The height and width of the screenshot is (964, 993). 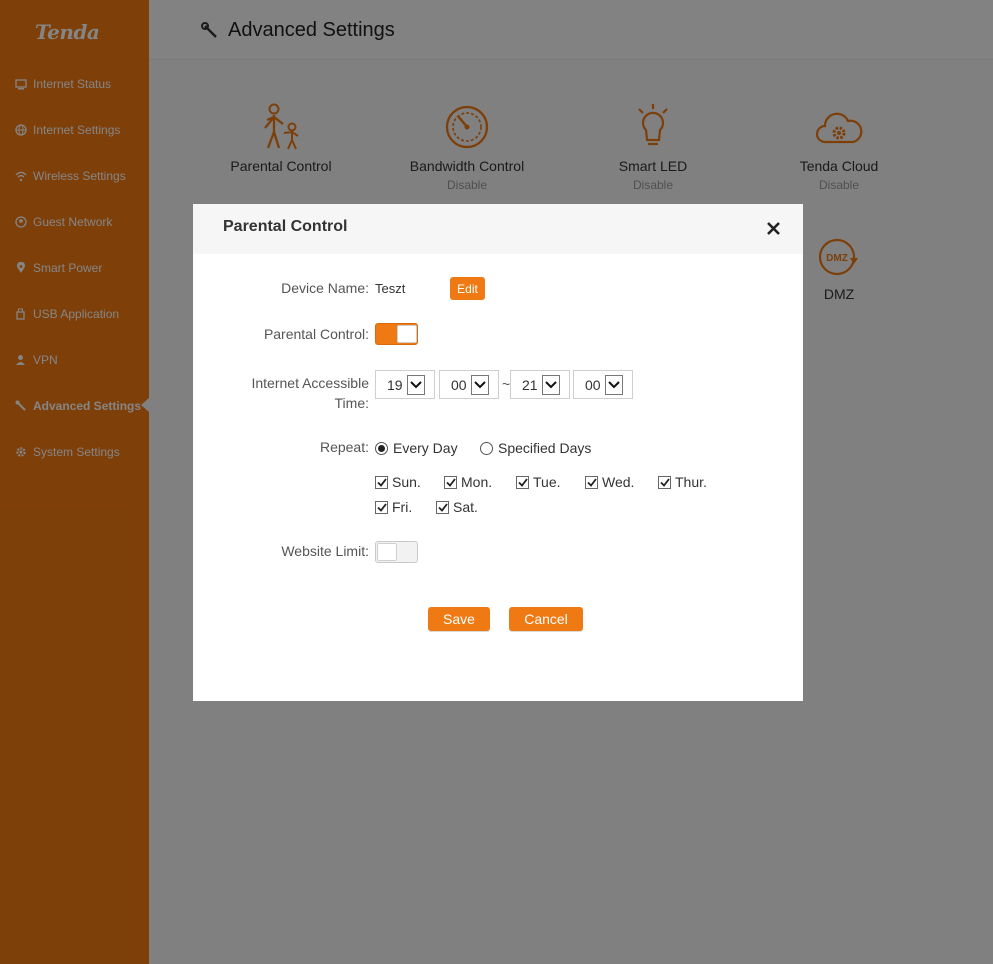 I want to click on start-minute-select: 00, so click(x=469, y=384).